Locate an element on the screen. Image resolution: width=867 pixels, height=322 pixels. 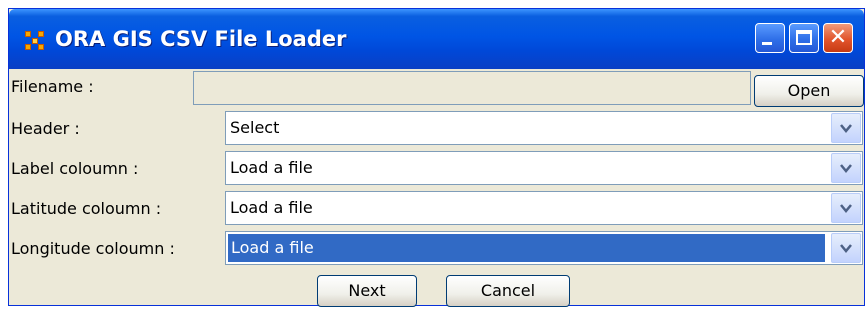
longitude-column-select: Load a file is located at coordinates (544, 248).